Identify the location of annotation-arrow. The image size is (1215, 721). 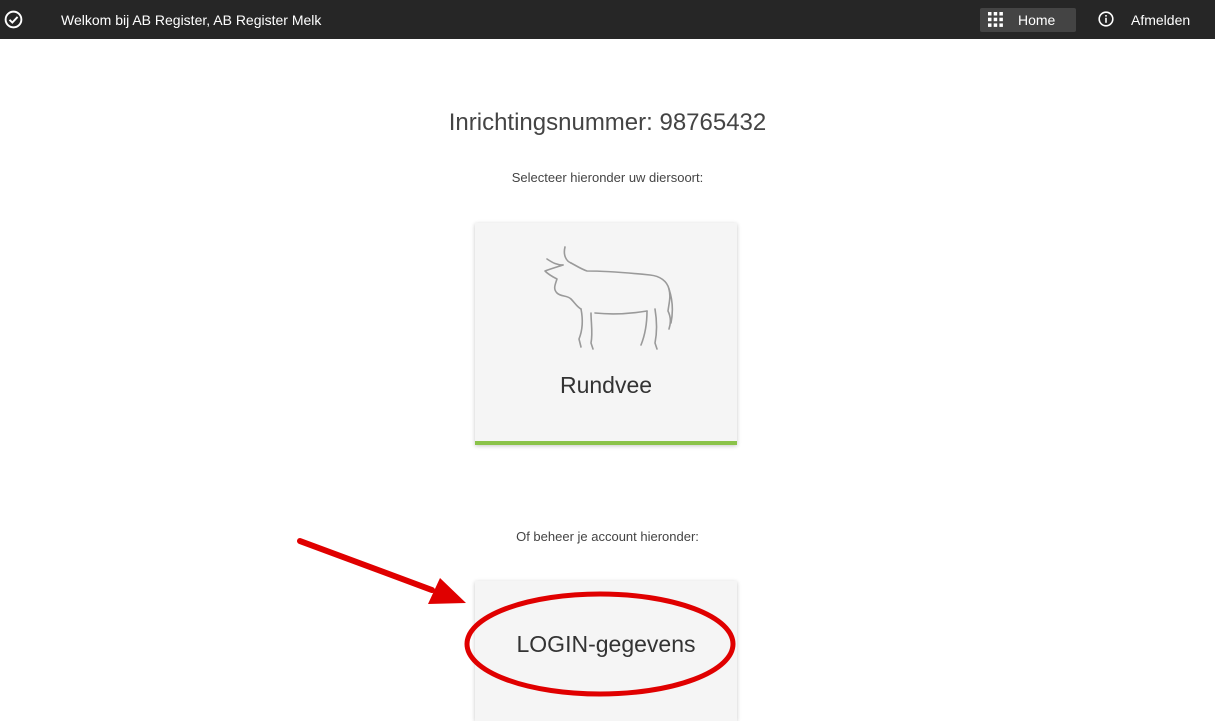
(366, 565).